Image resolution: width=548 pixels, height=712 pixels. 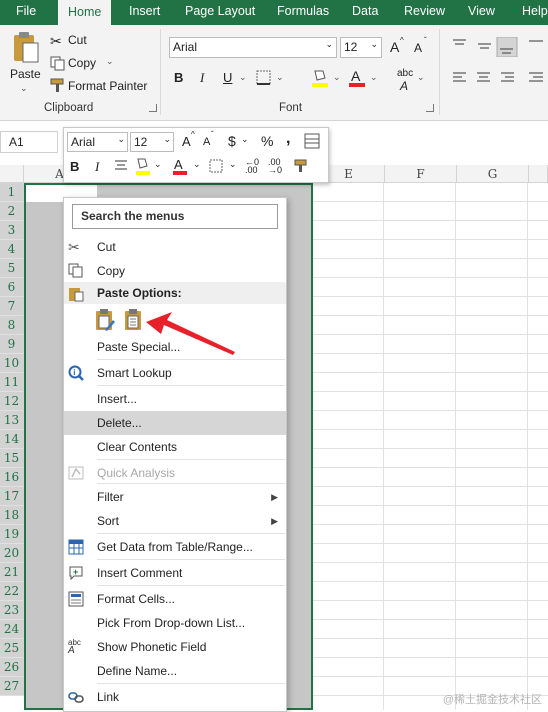 I want to click on row-header: 17, so click(x=12, y=496).